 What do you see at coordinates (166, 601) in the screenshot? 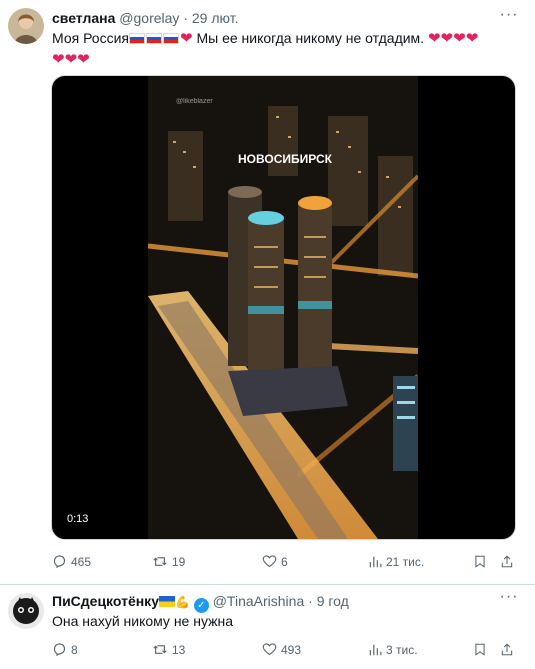
I see `ukraine-flag-icon` at bounding box center [166, 601].